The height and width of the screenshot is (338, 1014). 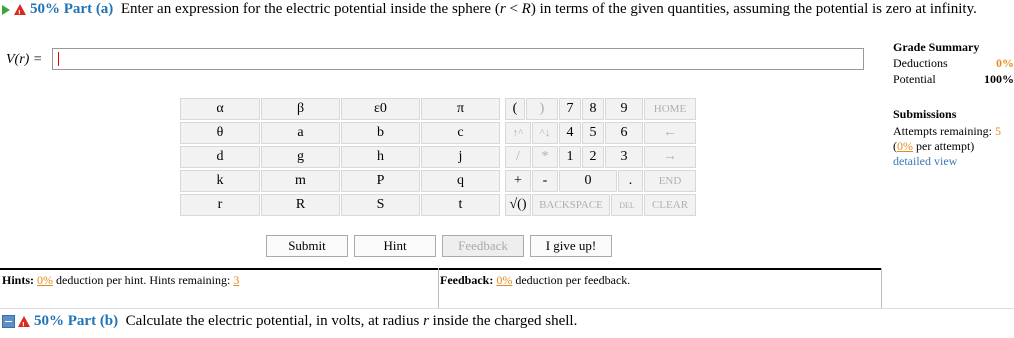 I want to click on key-var-1-1: a, so click(x=300, y=133).